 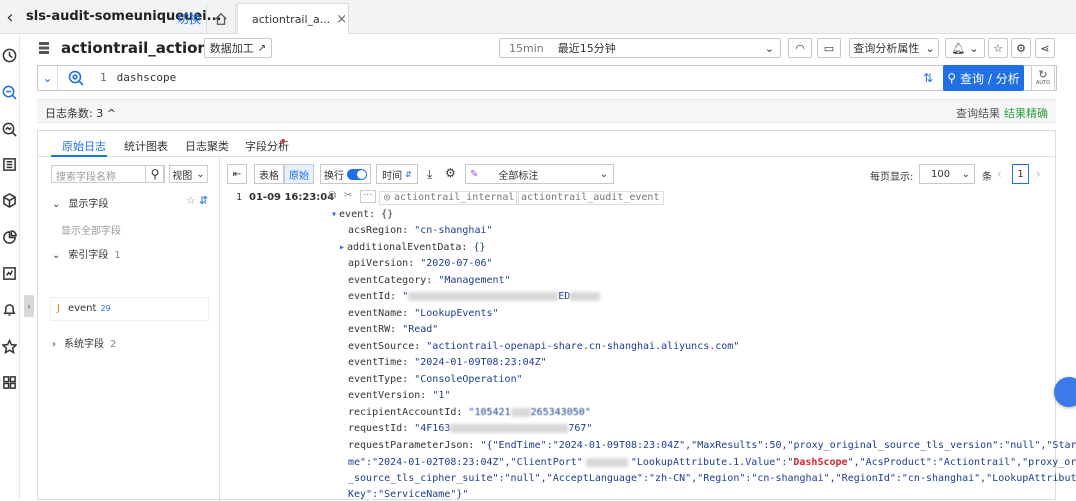 I want to click on star-icon: ☆, so click(x=191, y=200).